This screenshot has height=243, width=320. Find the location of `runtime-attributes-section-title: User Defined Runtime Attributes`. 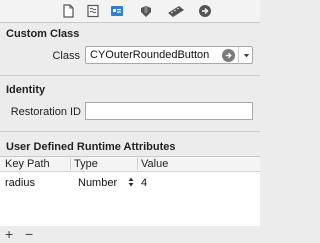

runtime-attributes-section-title: User Defined Runtime Attributes is located at coordinates (91, 147).